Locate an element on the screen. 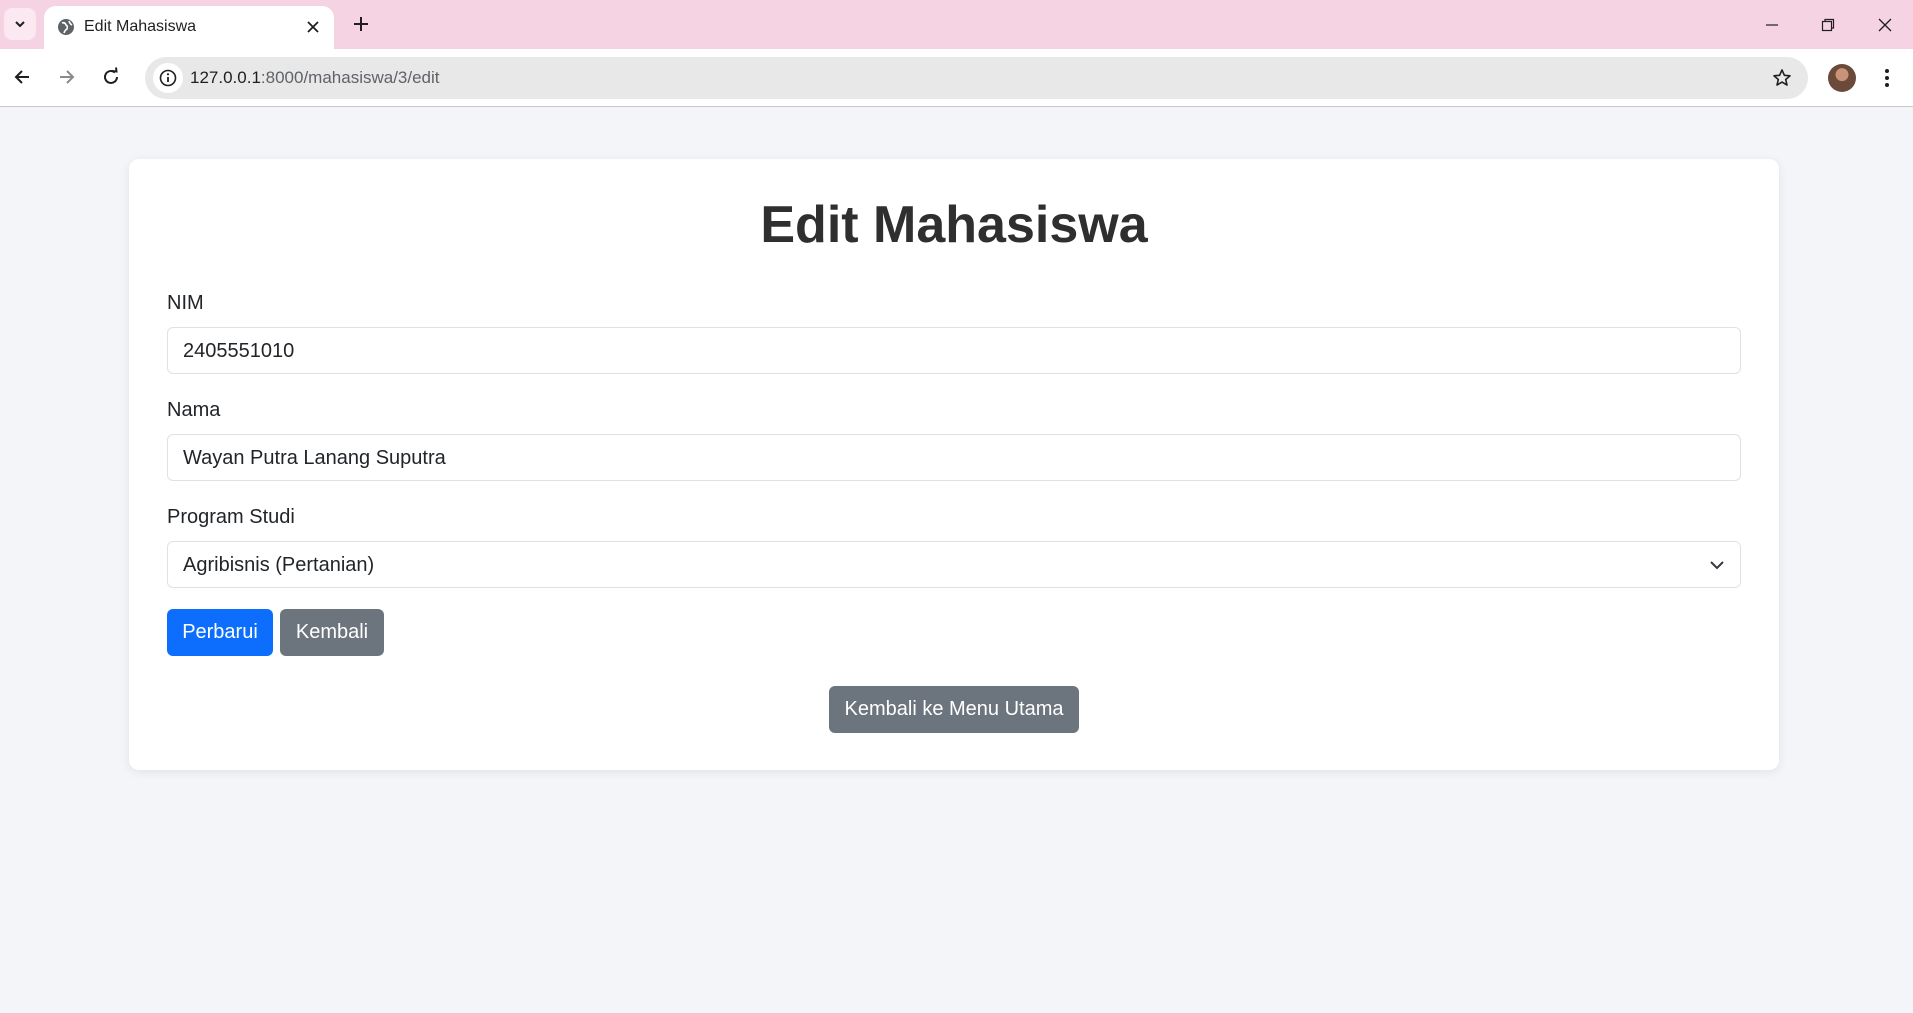 This screenshot has height=1013, width=1913. bookmark-button is located at coordinates (1782, 78).